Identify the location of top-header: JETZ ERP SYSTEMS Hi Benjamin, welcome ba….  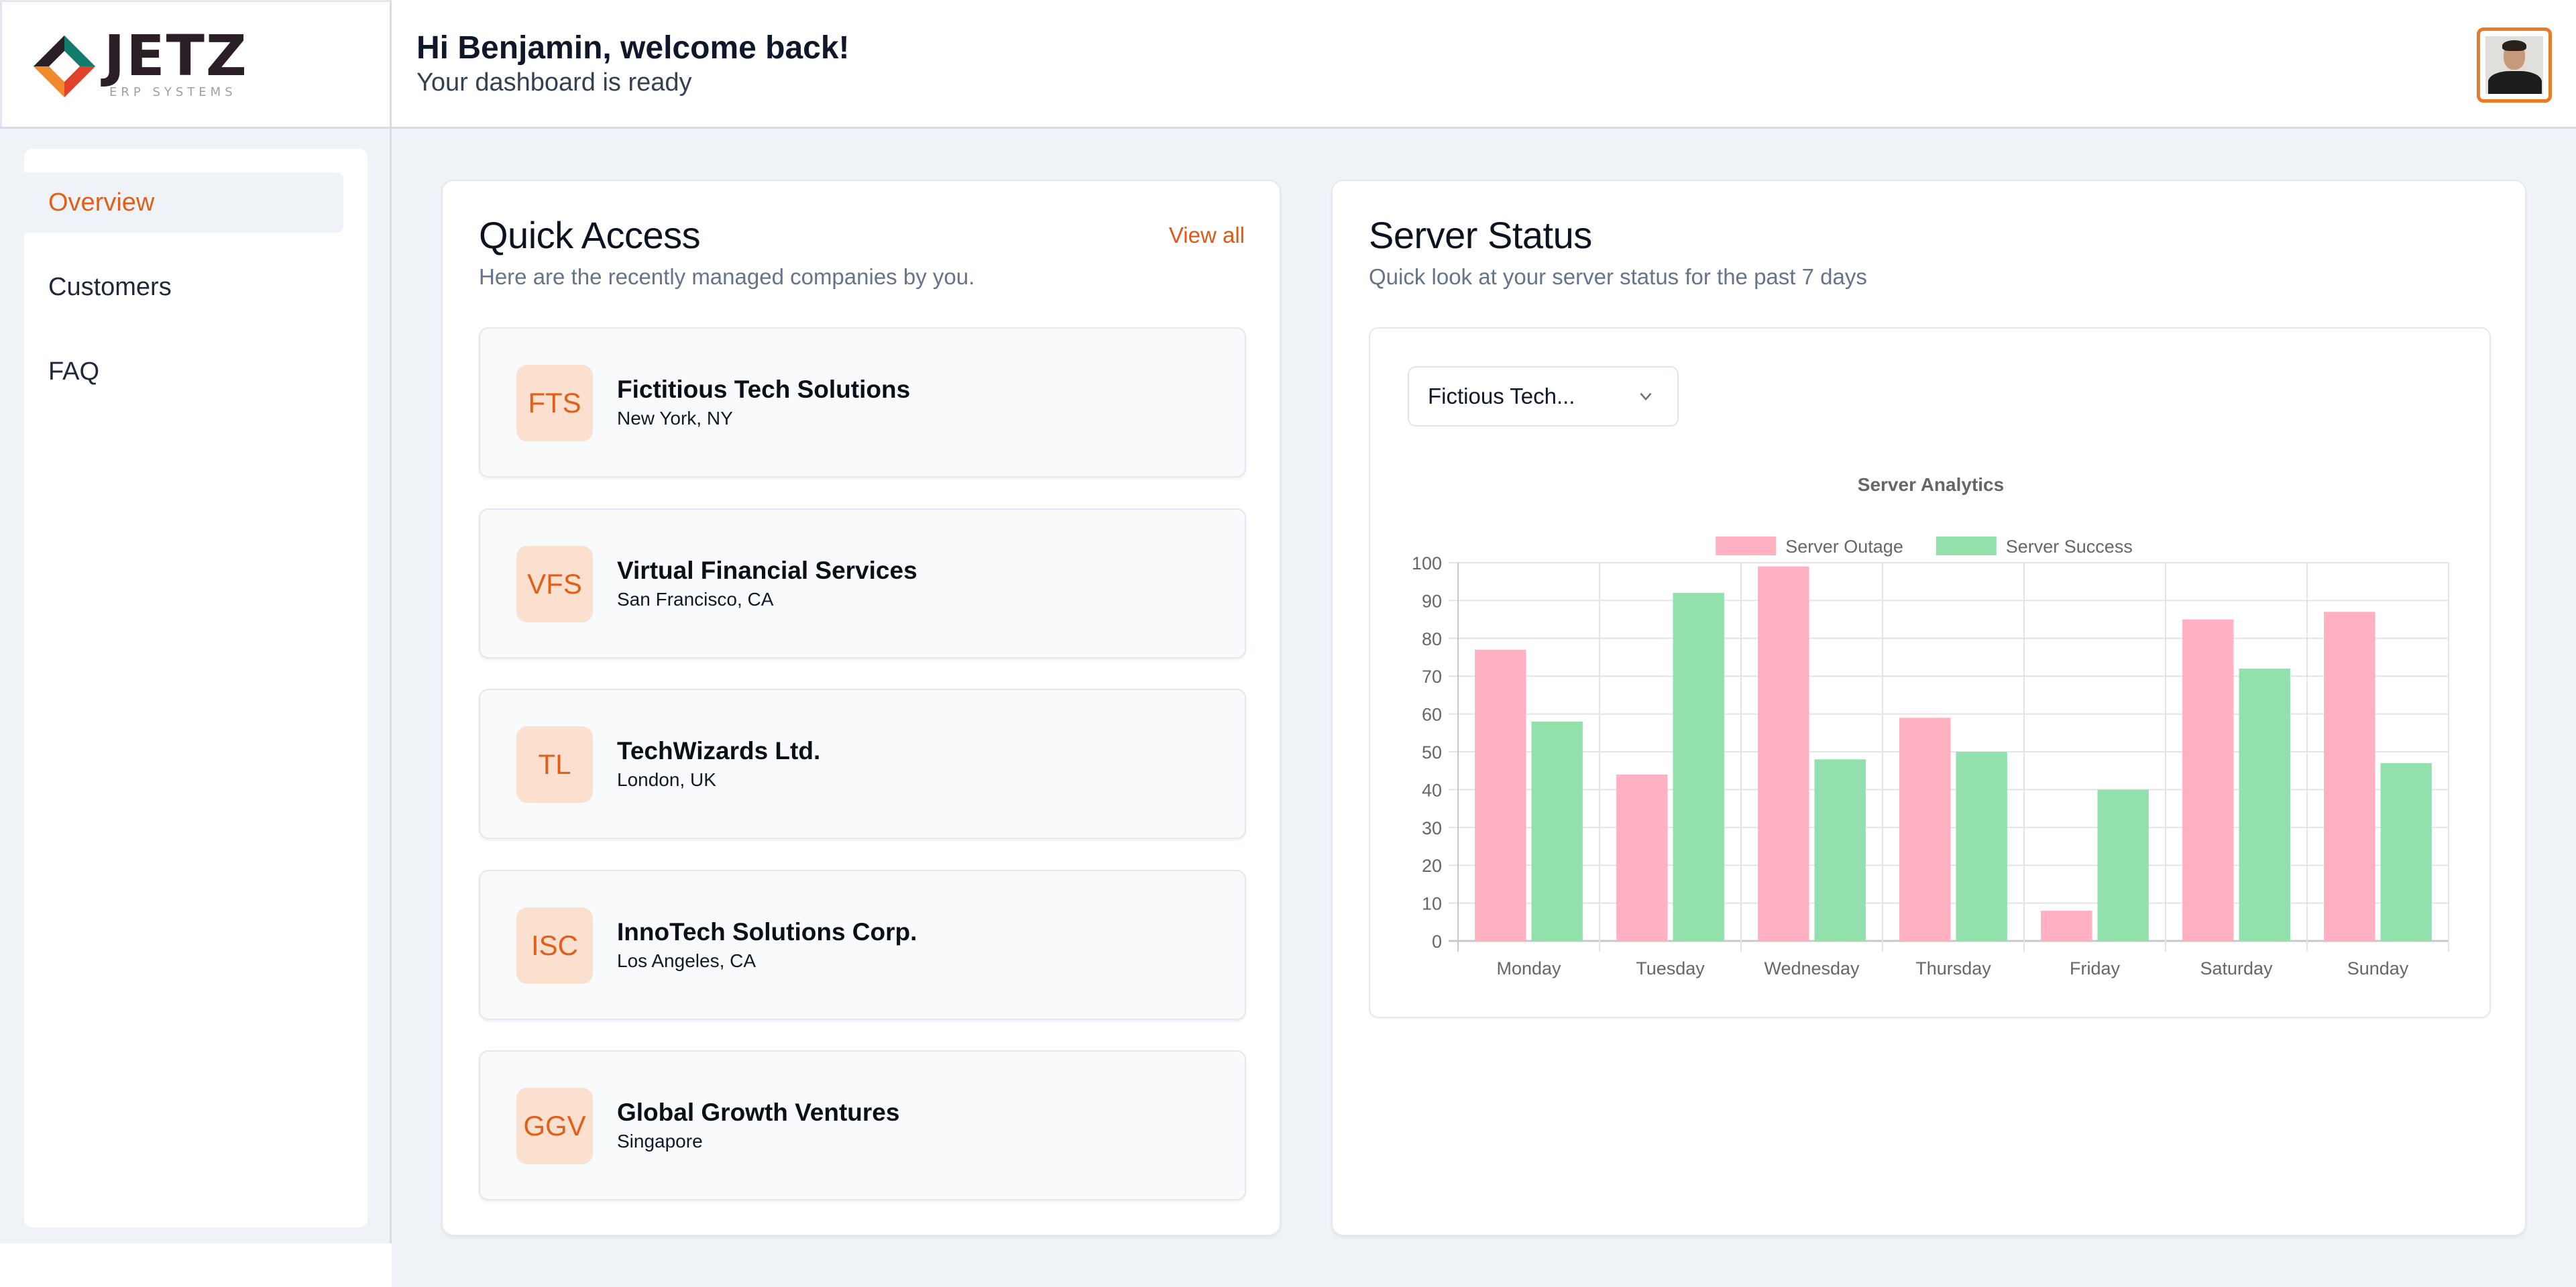
(1288, 64).